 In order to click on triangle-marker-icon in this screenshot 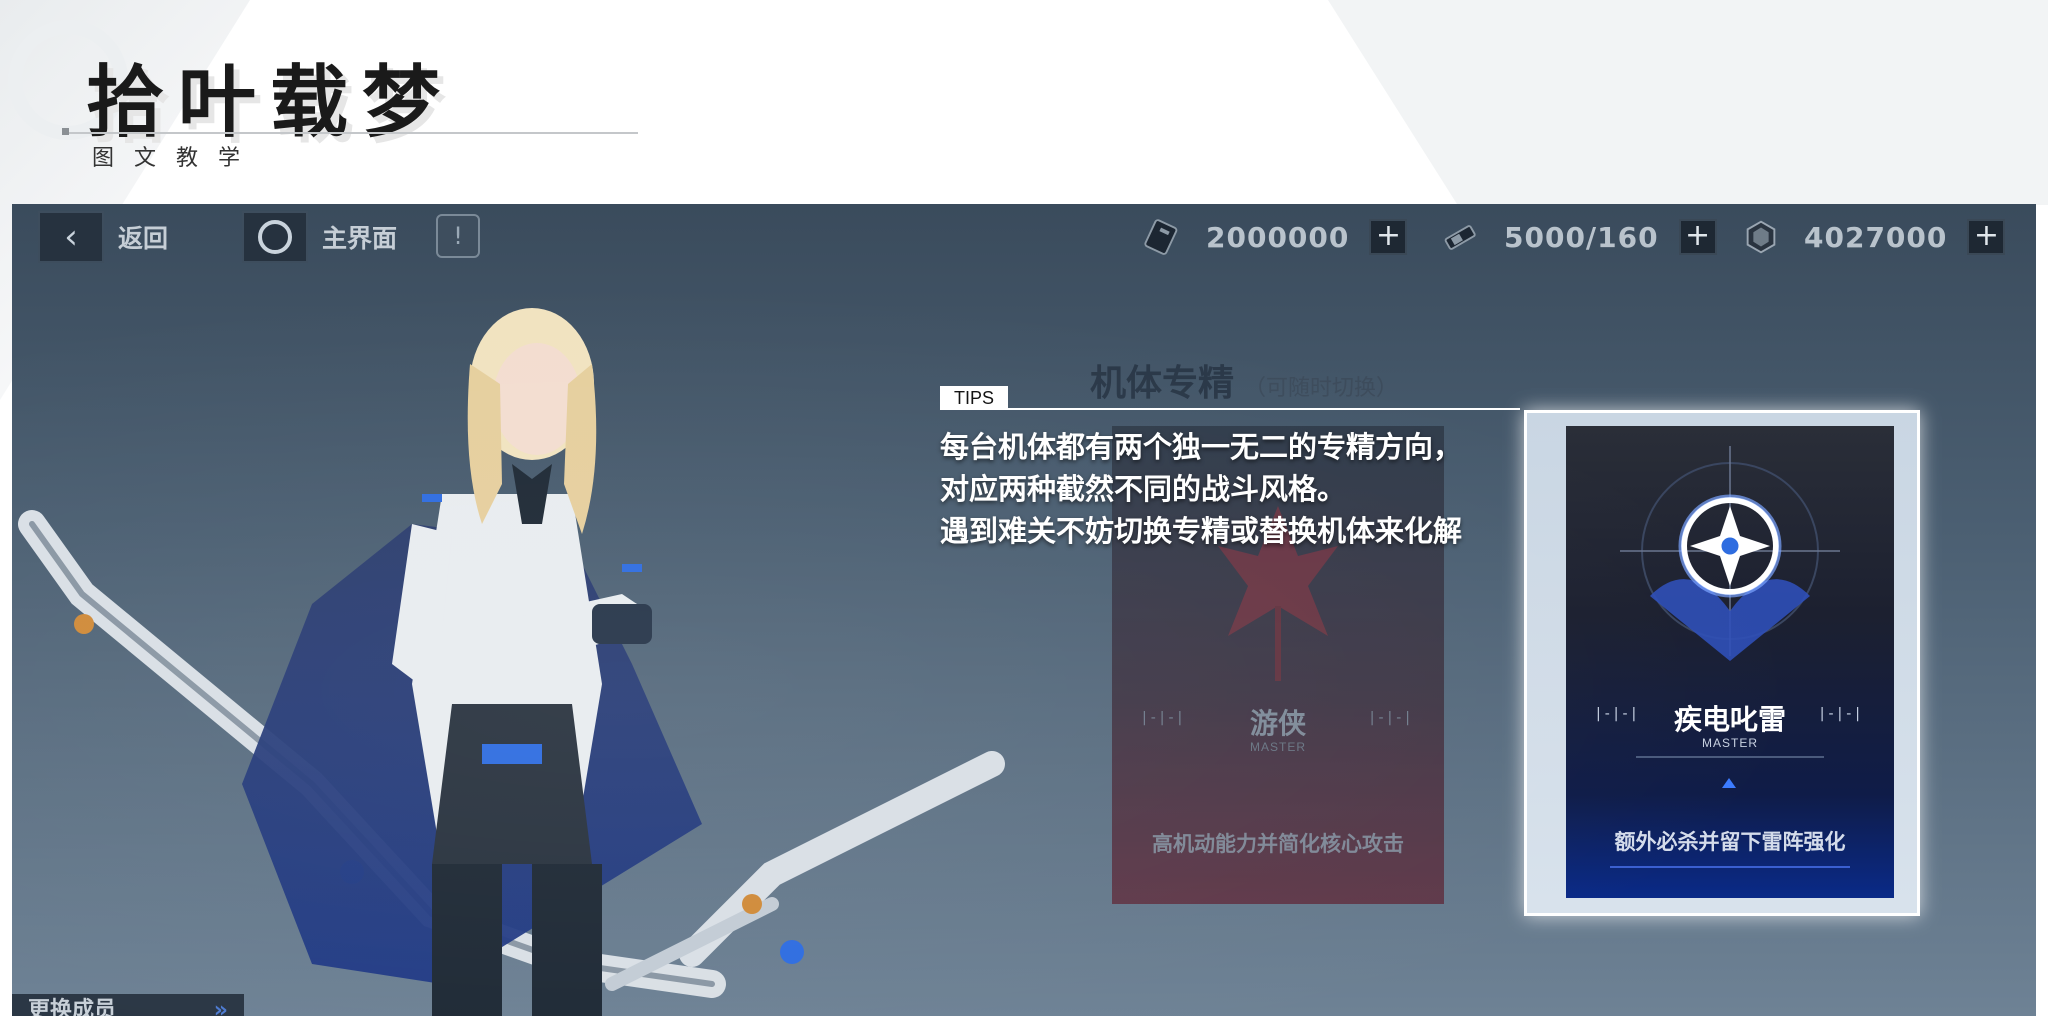, I will do `click(1729, 783)`.